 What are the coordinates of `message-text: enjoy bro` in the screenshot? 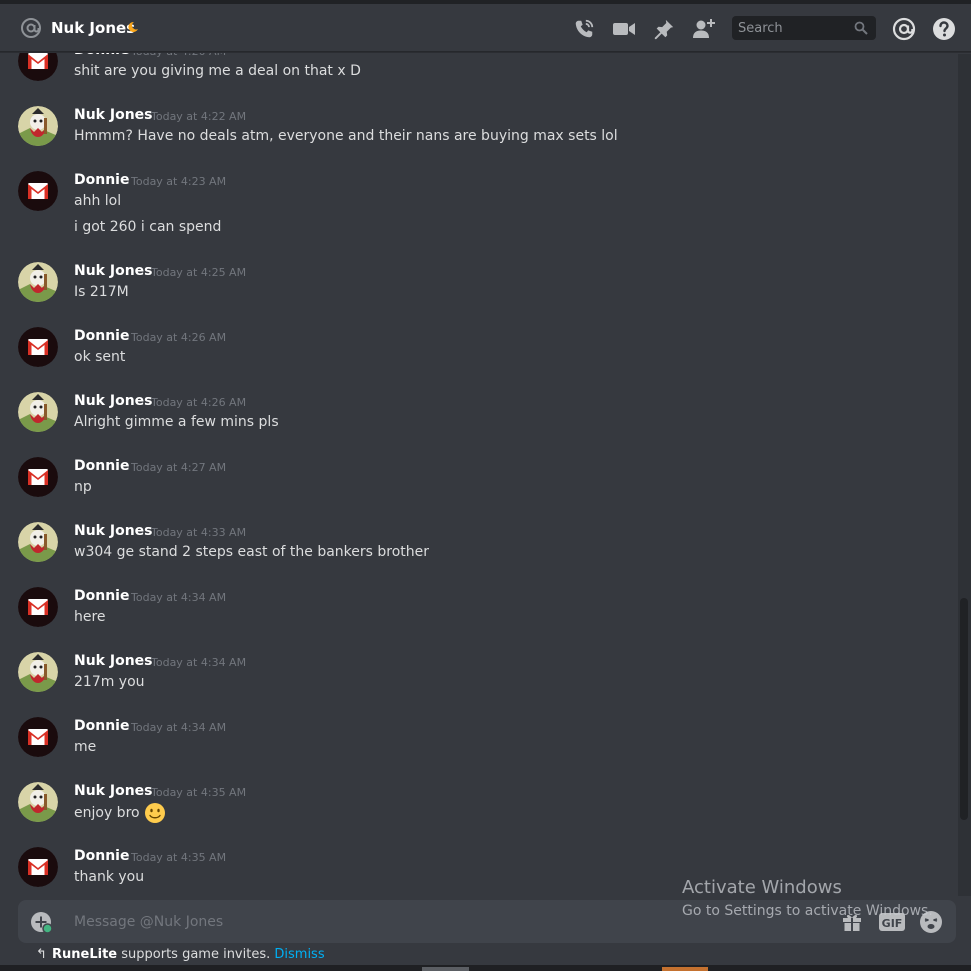 It's located at (120, 813).